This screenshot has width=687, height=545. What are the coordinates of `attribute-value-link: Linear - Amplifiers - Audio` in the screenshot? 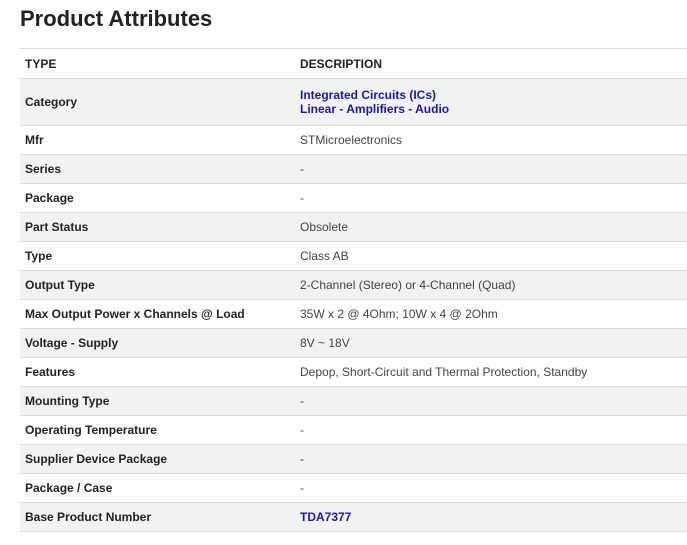 It's located at (493, 109).